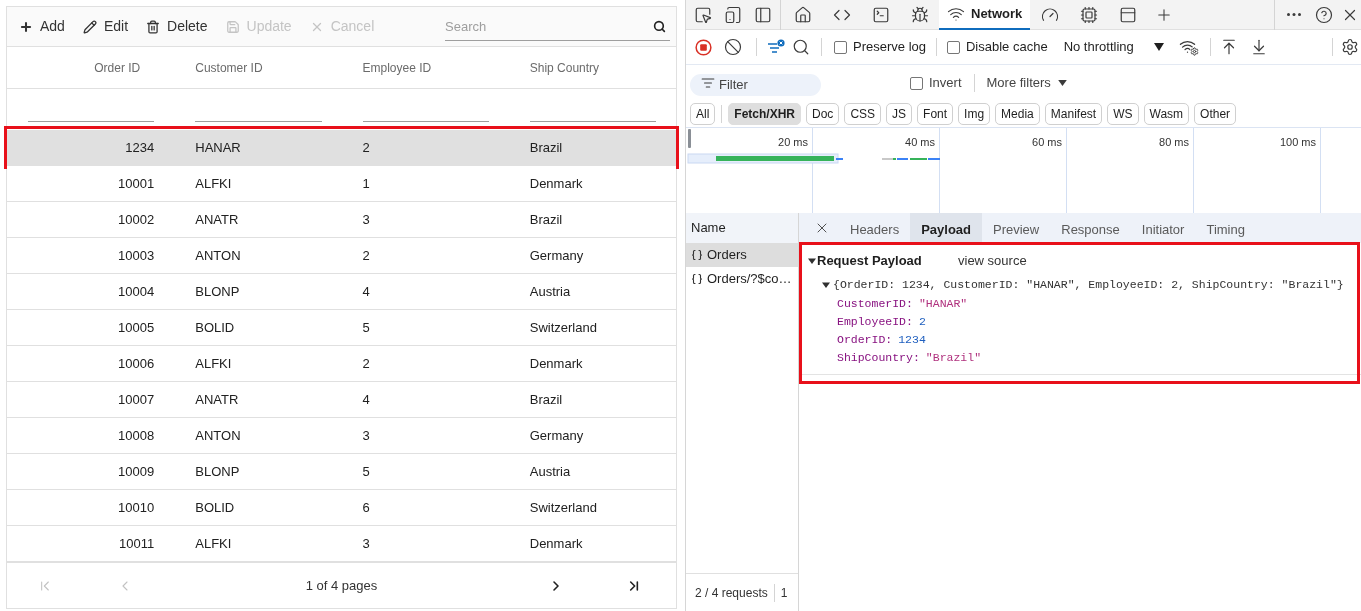 The height and width of the screenshot is (611, 1361). I want to click on filter-field: Filter, so click(755, 84).